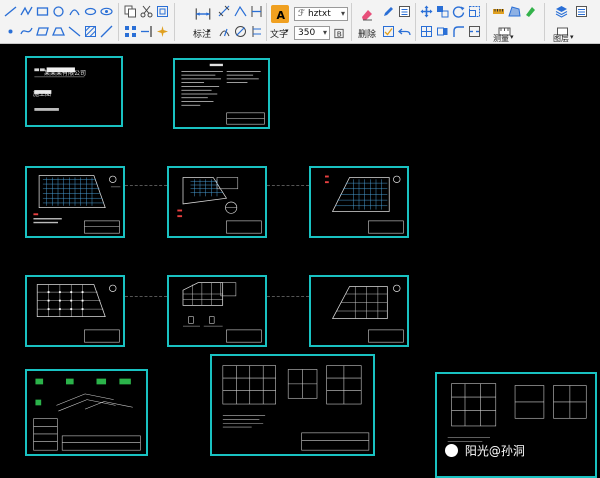 This screenshot has height=478, width=600. I want to click on details-drawing, so click(87, 414).